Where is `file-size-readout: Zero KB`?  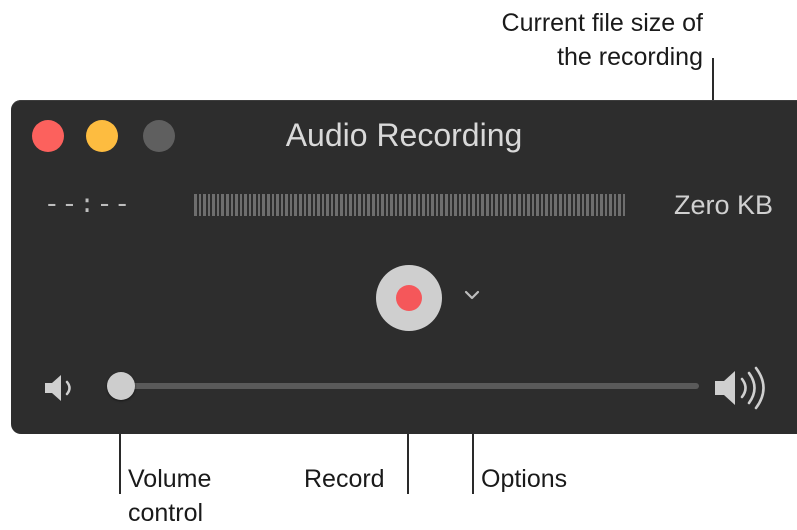 file-size-readout: Zero KB is located at coordinates (723, 205).